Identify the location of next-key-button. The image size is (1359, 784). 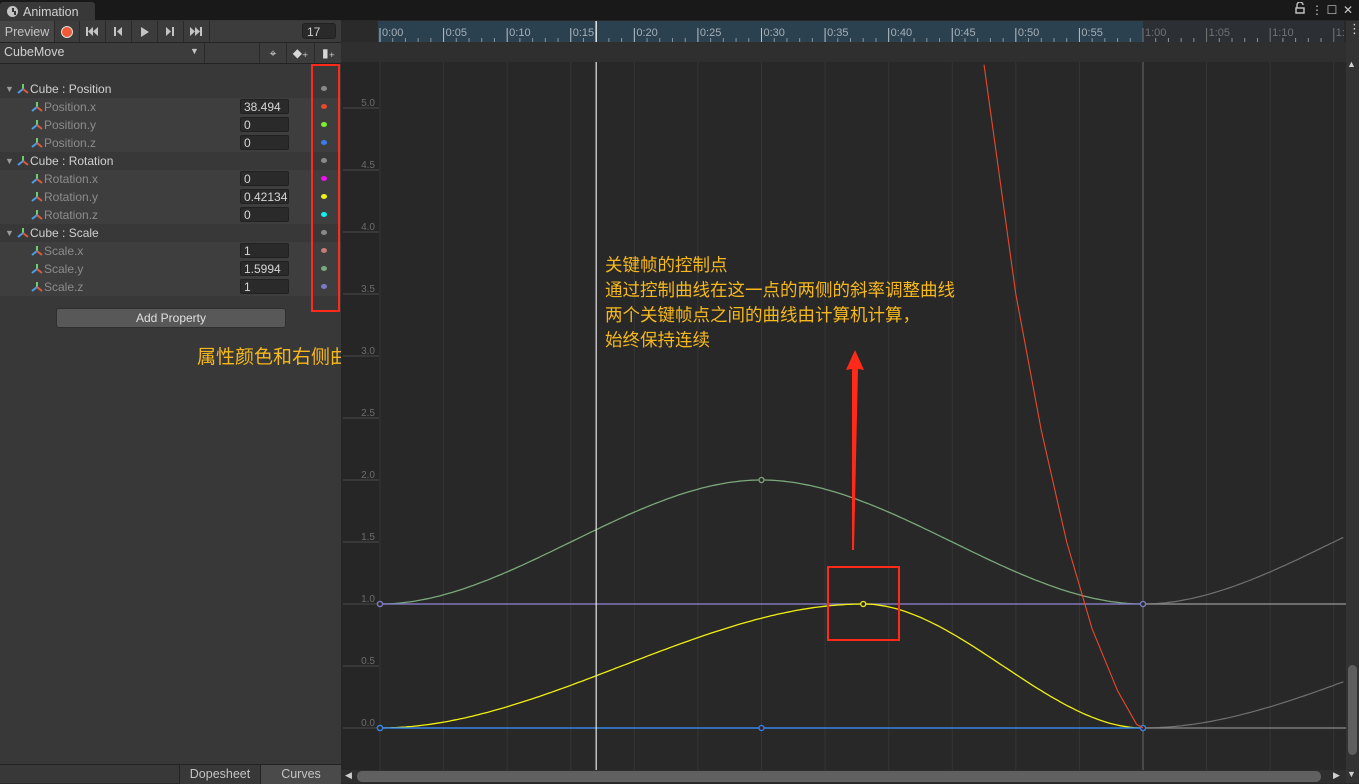
(171, 31).